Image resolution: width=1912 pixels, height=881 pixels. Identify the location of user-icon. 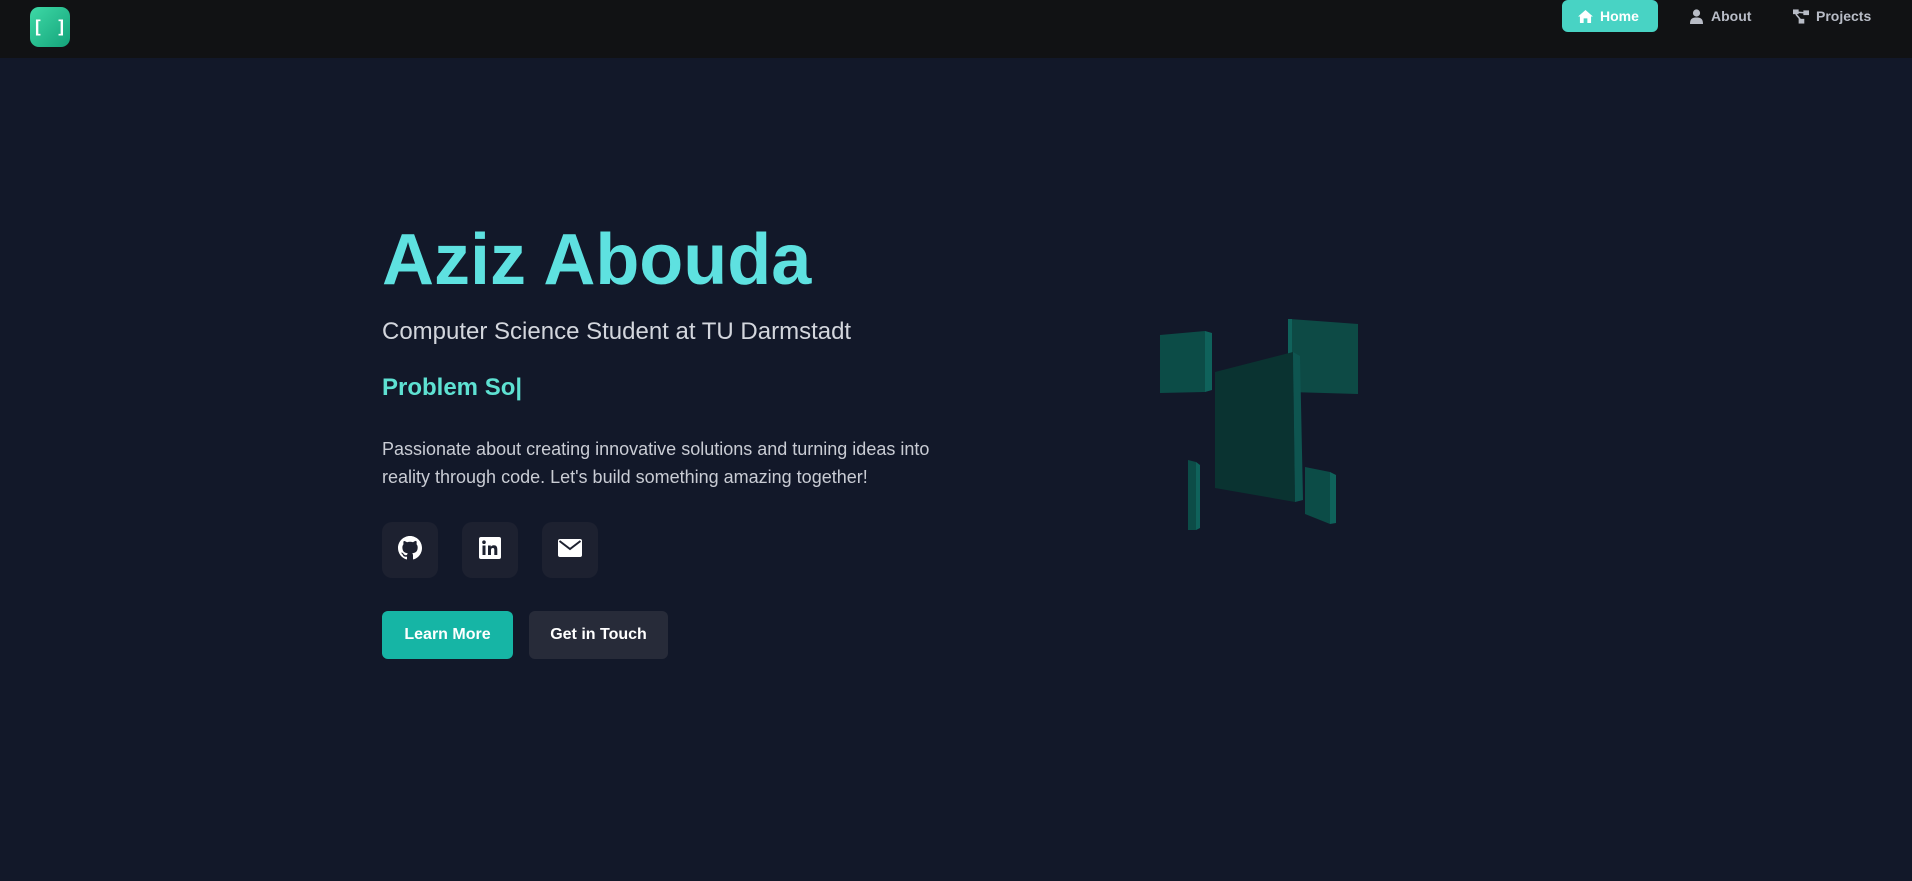
(1696, 16).